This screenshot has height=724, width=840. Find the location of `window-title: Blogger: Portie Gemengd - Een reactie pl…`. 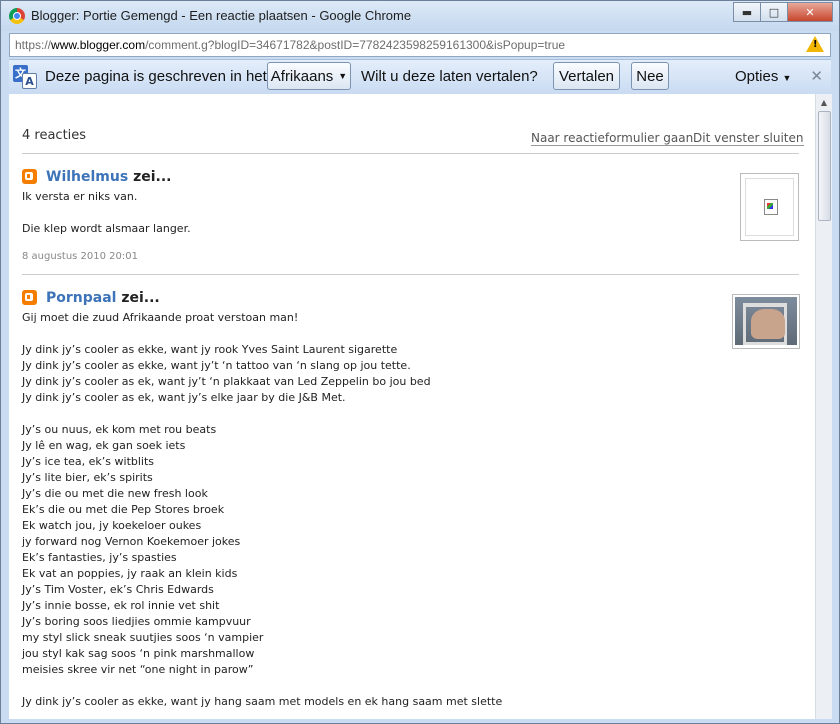

window-title: Blogger: Portie Gemengd - Een reactie pl… is located at coordinates (221, 15).